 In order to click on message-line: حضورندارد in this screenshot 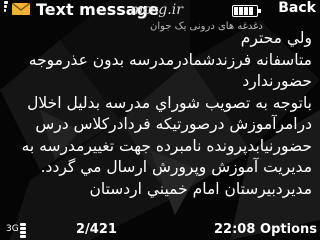, I will do `click(277, 81)`.